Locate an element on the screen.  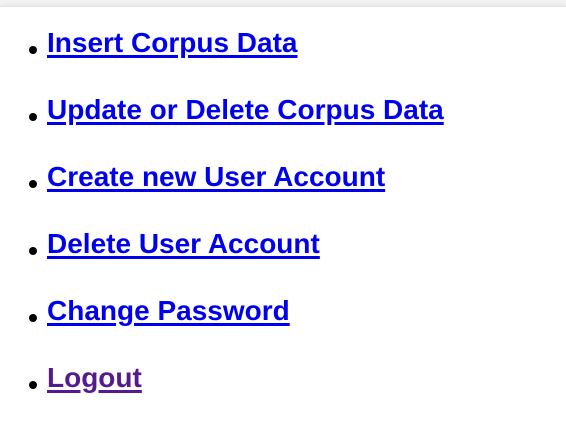
change-password-link: Change Password is located at coordinates (168, 311).